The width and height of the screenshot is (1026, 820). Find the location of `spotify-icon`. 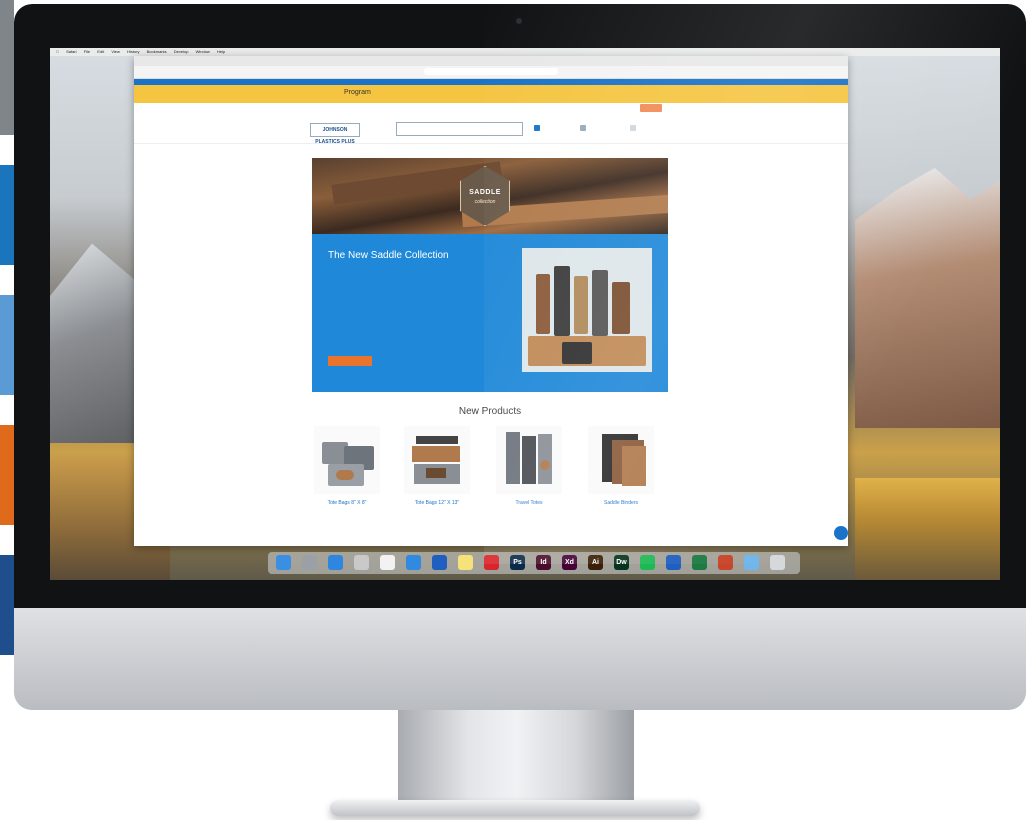

spotify-icon is located at coordinates (647, 562).